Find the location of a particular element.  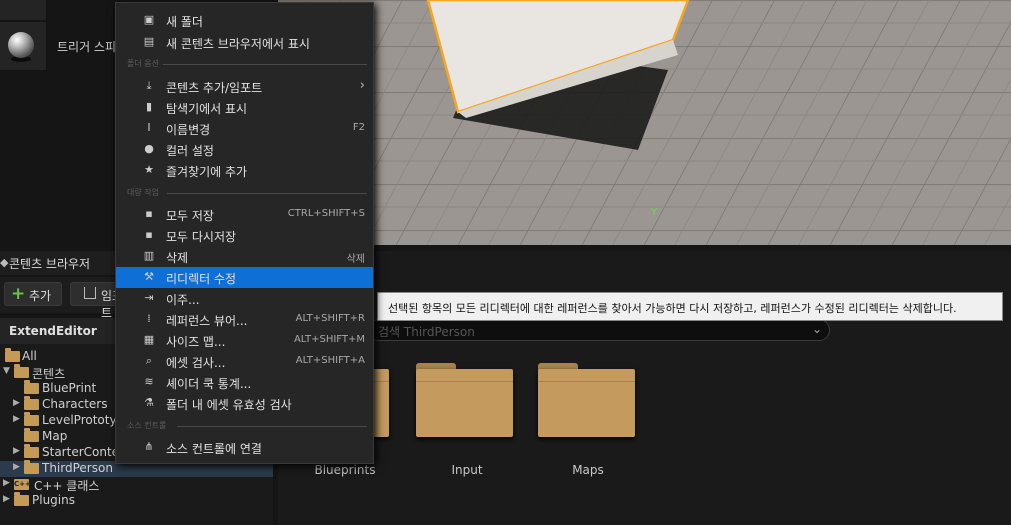

tree-item-label: C++ 클래스 is located at coordinates (67, 486).